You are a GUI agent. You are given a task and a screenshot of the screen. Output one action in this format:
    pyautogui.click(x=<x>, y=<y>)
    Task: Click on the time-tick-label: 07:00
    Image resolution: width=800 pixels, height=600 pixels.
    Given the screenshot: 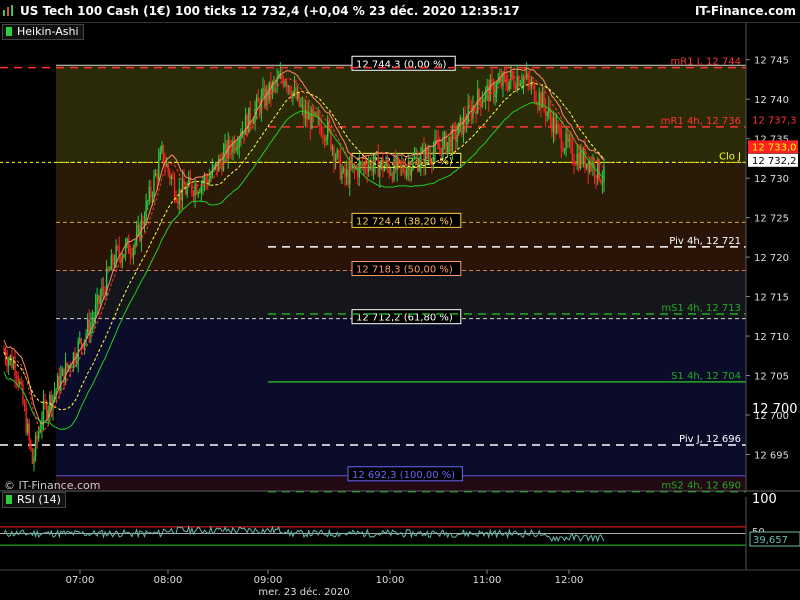 What is the action you would take?
    pyautogui.click(x=80, y=580)
    